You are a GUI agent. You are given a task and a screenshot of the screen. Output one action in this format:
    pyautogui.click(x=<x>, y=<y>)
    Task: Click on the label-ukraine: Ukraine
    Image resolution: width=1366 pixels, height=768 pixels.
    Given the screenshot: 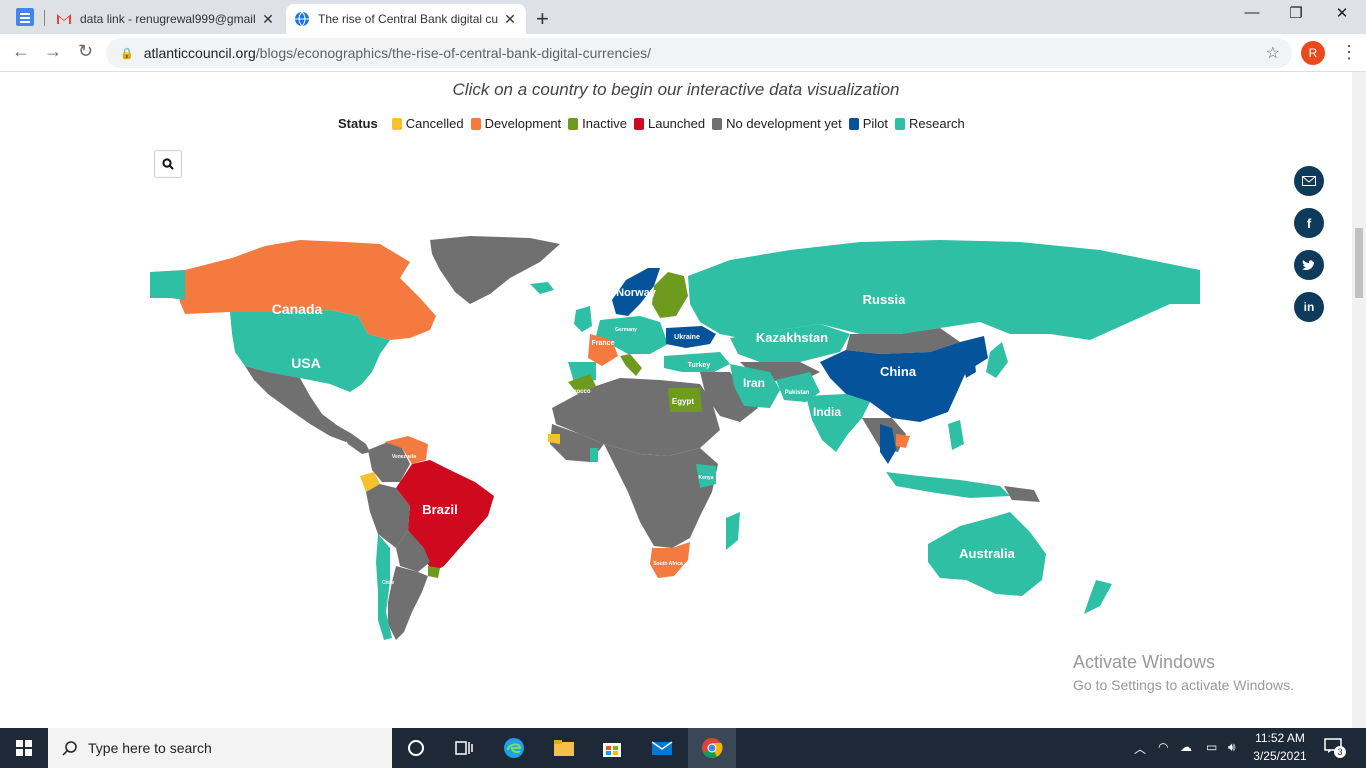 What is the action you would take?
    pyautogui.click(x=687, y=337)
    